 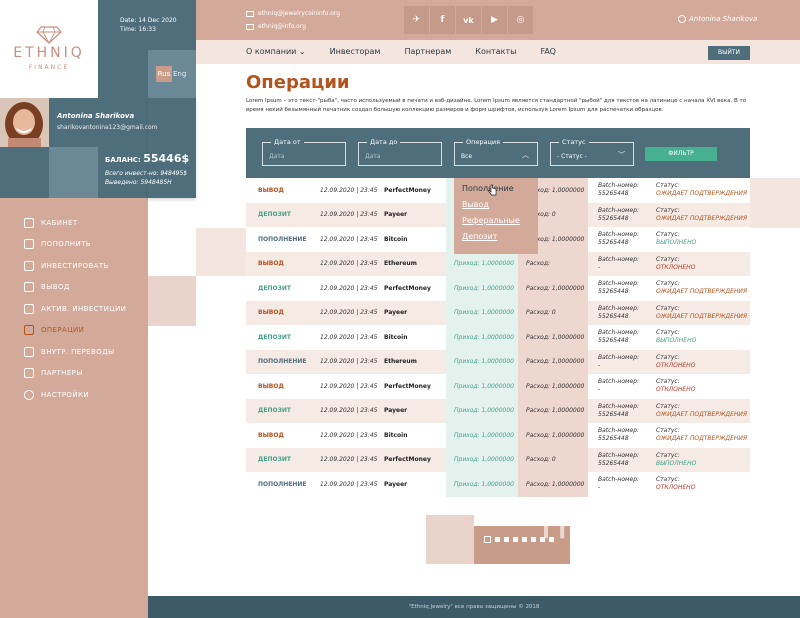 What do you see at coordinates (62, 373) in the screenshot?
I see `sidebar-item-label: ПАРТНЕРЫ` at bounding box center [62, 373].